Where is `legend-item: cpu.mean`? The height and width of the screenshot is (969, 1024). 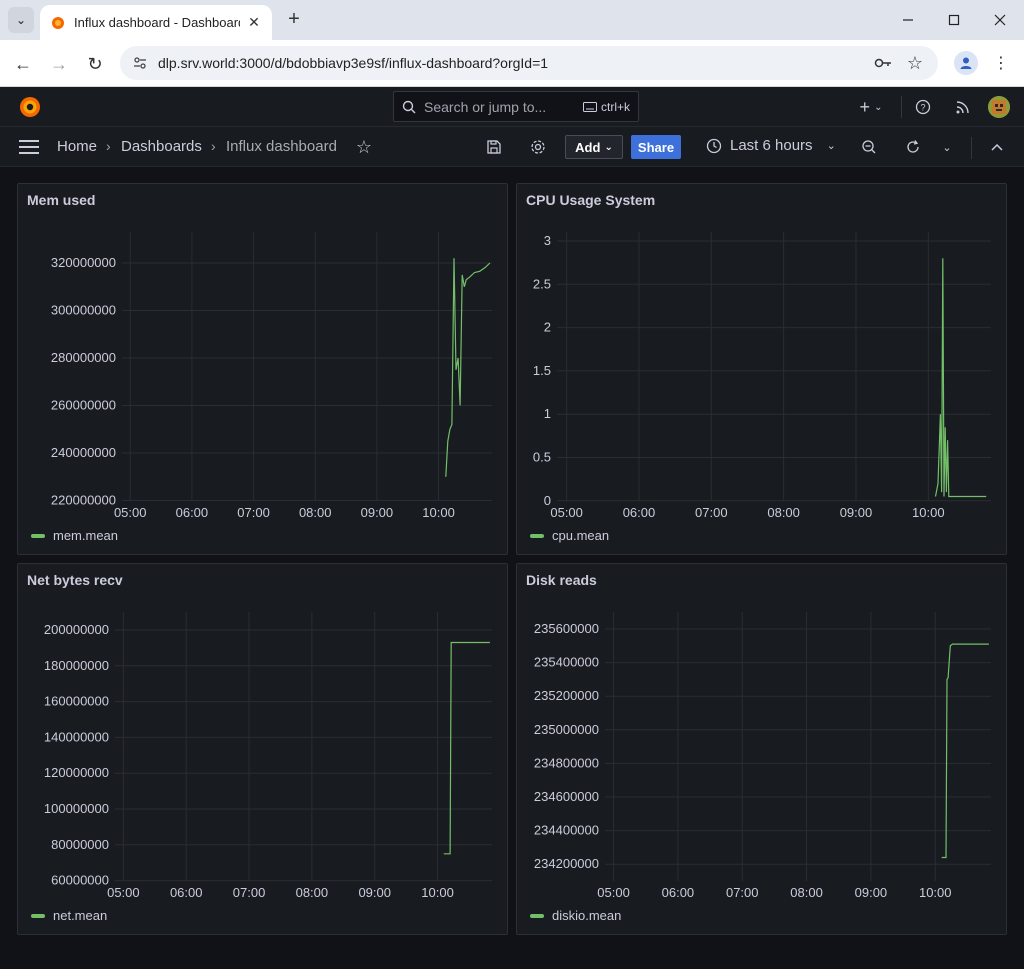
legend-item: cpu.mean is located at coordinates (569, 535).